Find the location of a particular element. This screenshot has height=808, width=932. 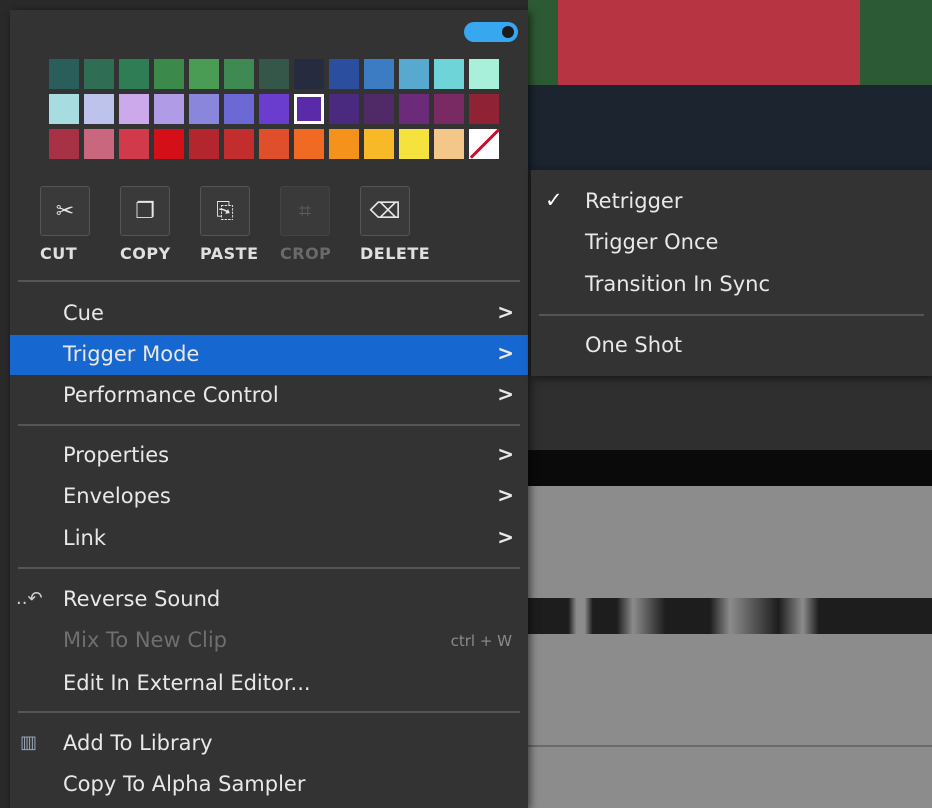

crop-button: ⌗ is located at coordinates (305, 211).